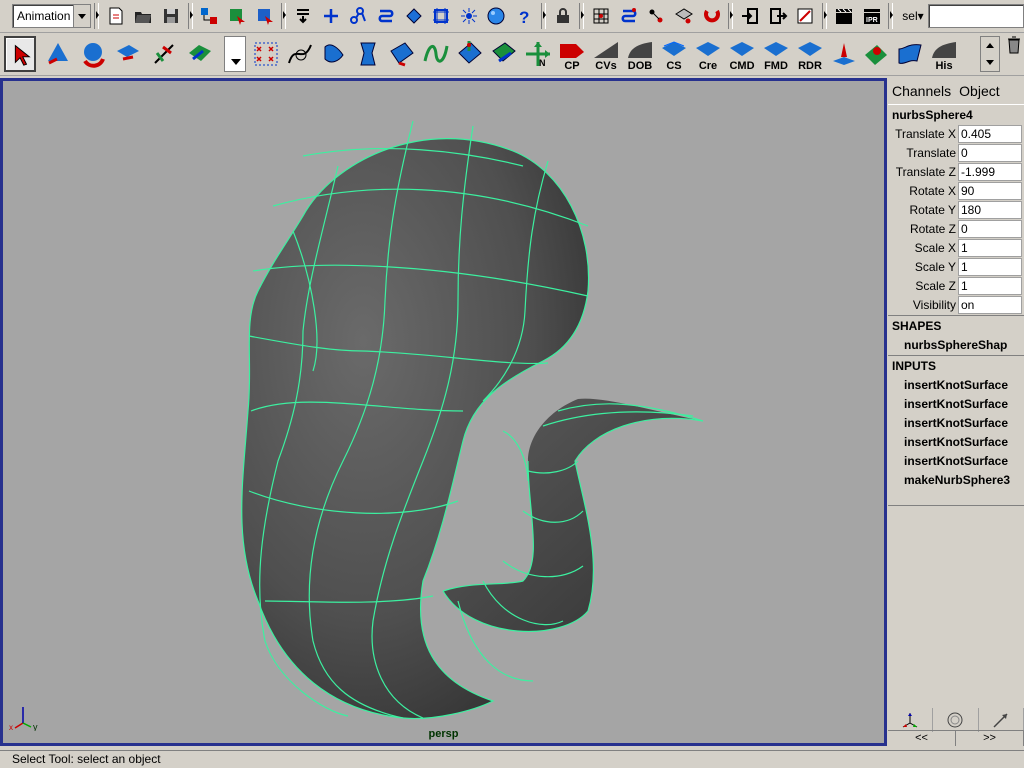 The width and height of the screenshot is (1024, 768). I want to click on open-scene-icon, so click(143, 16).